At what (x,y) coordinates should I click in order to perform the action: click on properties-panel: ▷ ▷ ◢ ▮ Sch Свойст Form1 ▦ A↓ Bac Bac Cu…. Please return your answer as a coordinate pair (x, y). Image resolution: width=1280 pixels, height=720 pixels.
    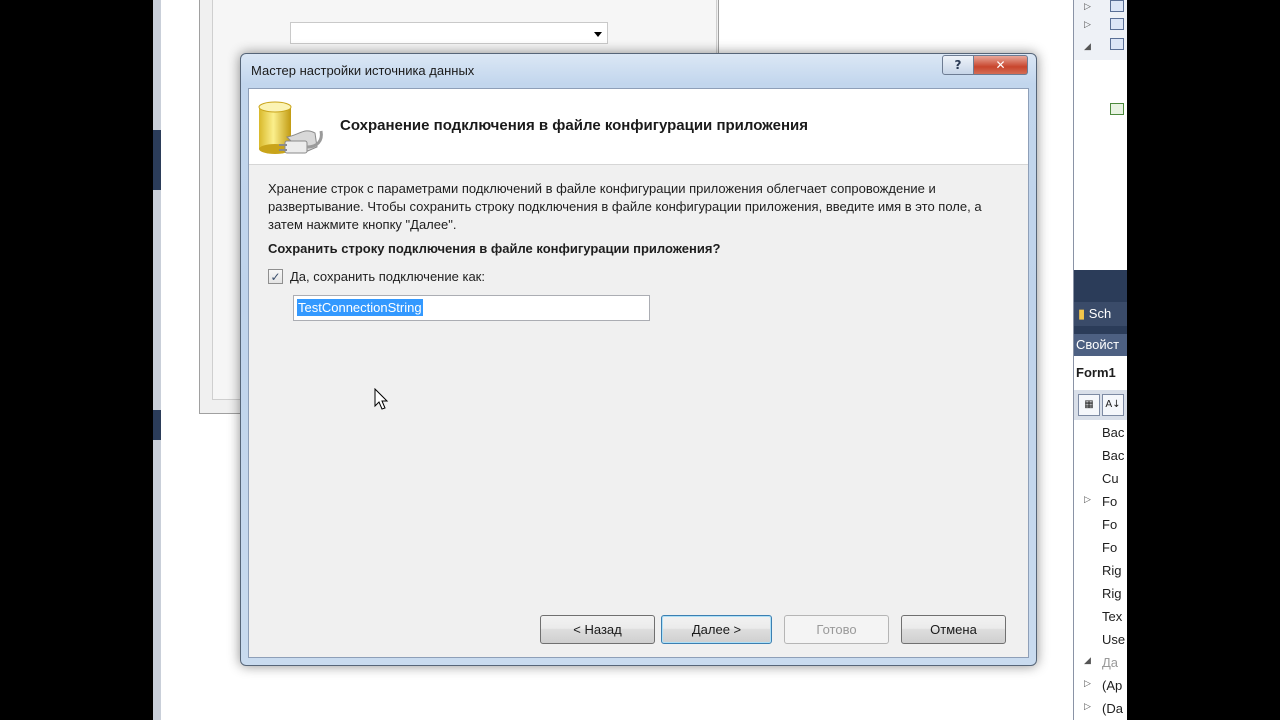
    Looking at the image, I should click on (1100, 360).